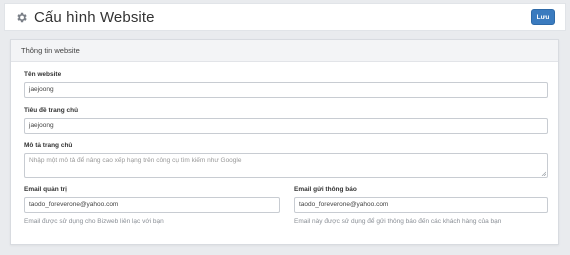  Describe the element at coordinates (421, 205) in the screenshot. I see `notification-email-input: taodo_foreverone@yahoo.com` at that location.